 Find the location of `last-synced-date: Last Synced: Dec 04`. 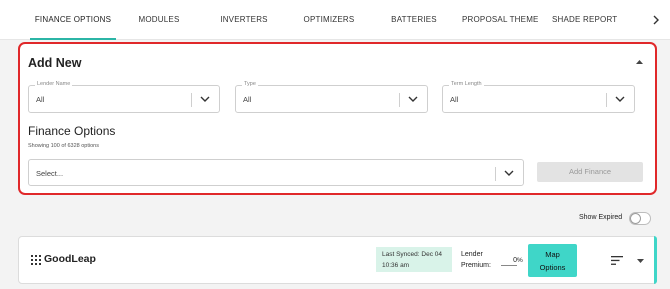

last-synced-date: Last Synced: Dec 04 is located at coordinates (412, 254).